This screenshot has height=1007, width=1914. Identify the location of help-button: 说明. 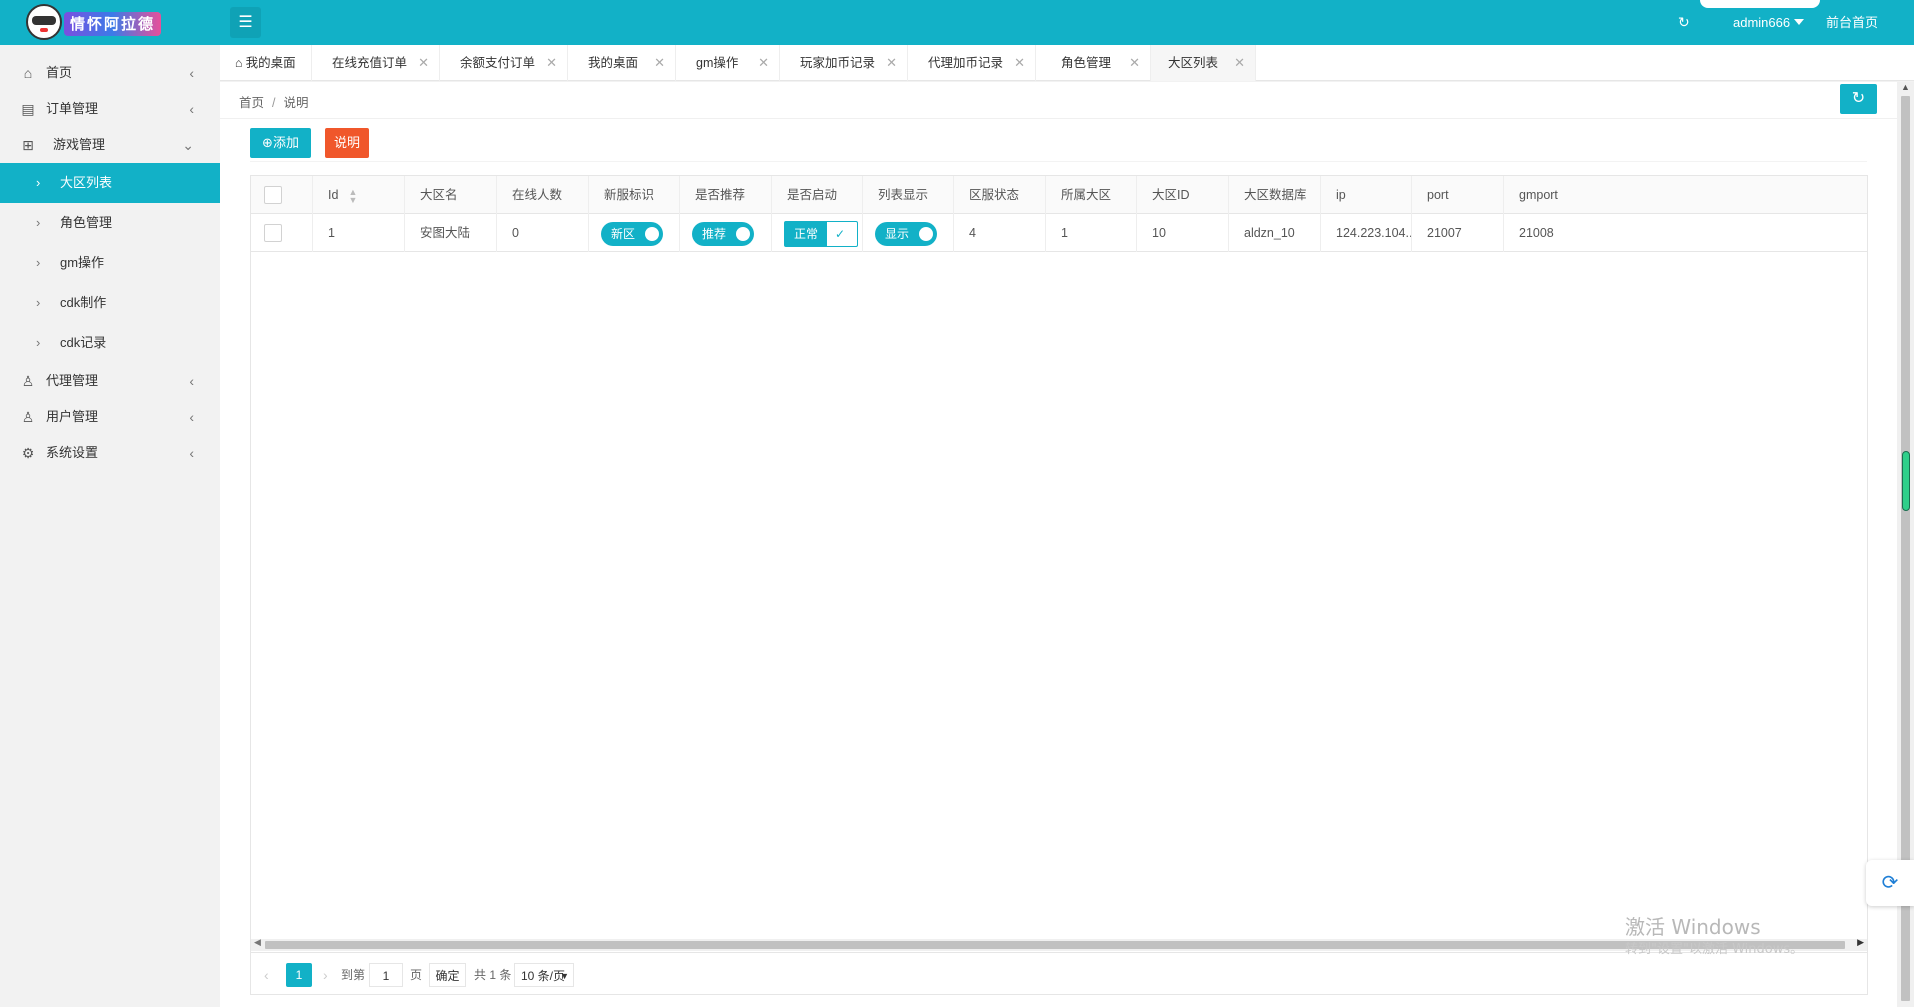
(347, 143).